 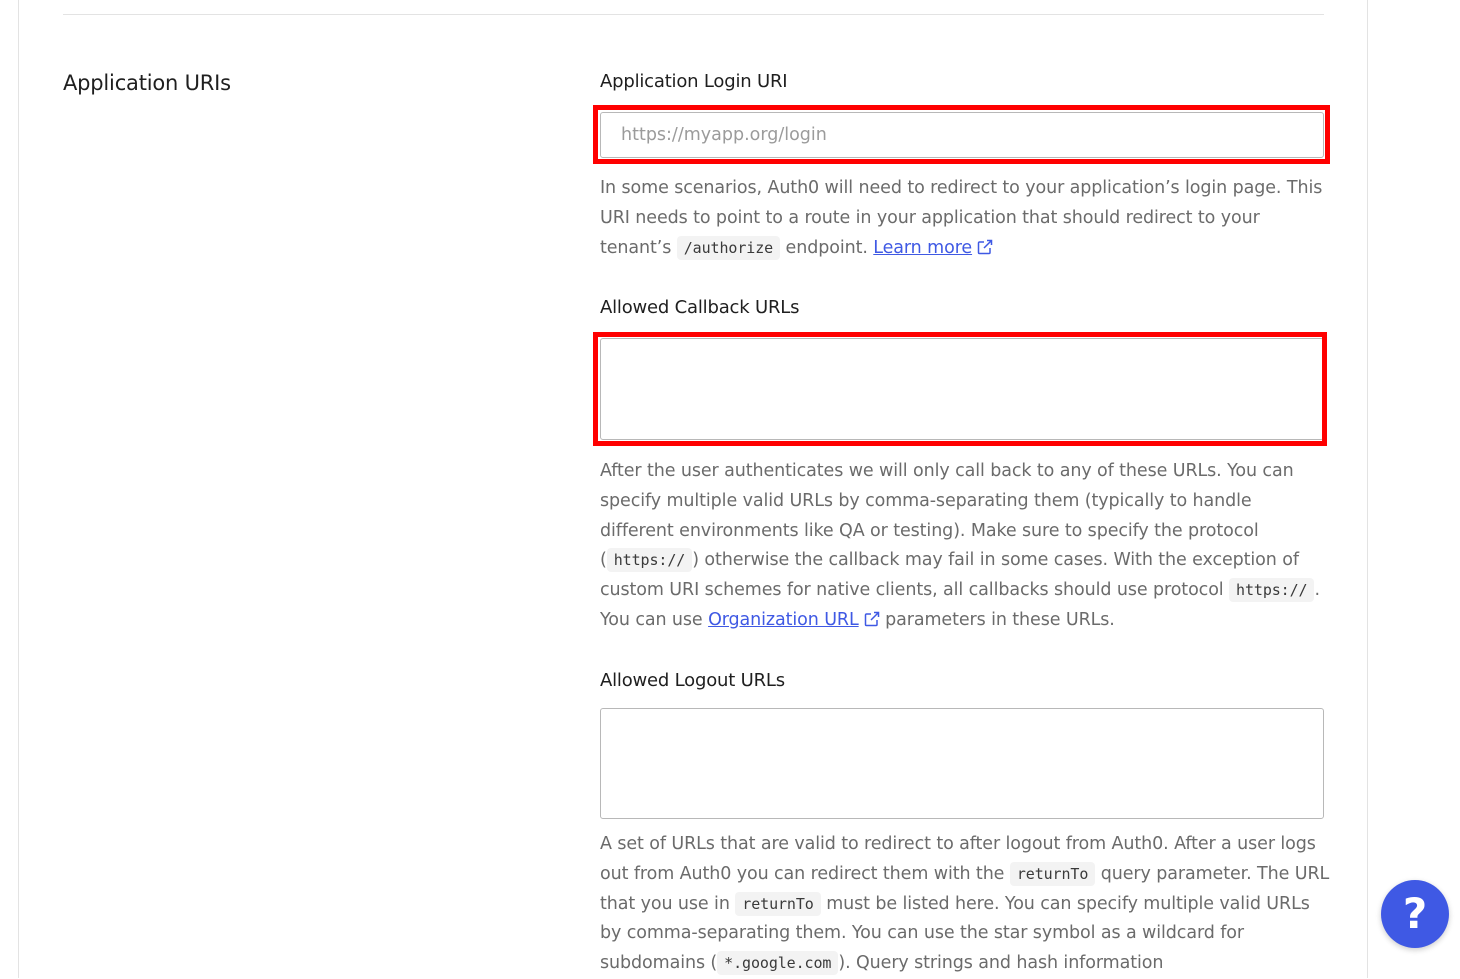 I want to click on learn-more-link: Learn more, so click(x=922, y=248).